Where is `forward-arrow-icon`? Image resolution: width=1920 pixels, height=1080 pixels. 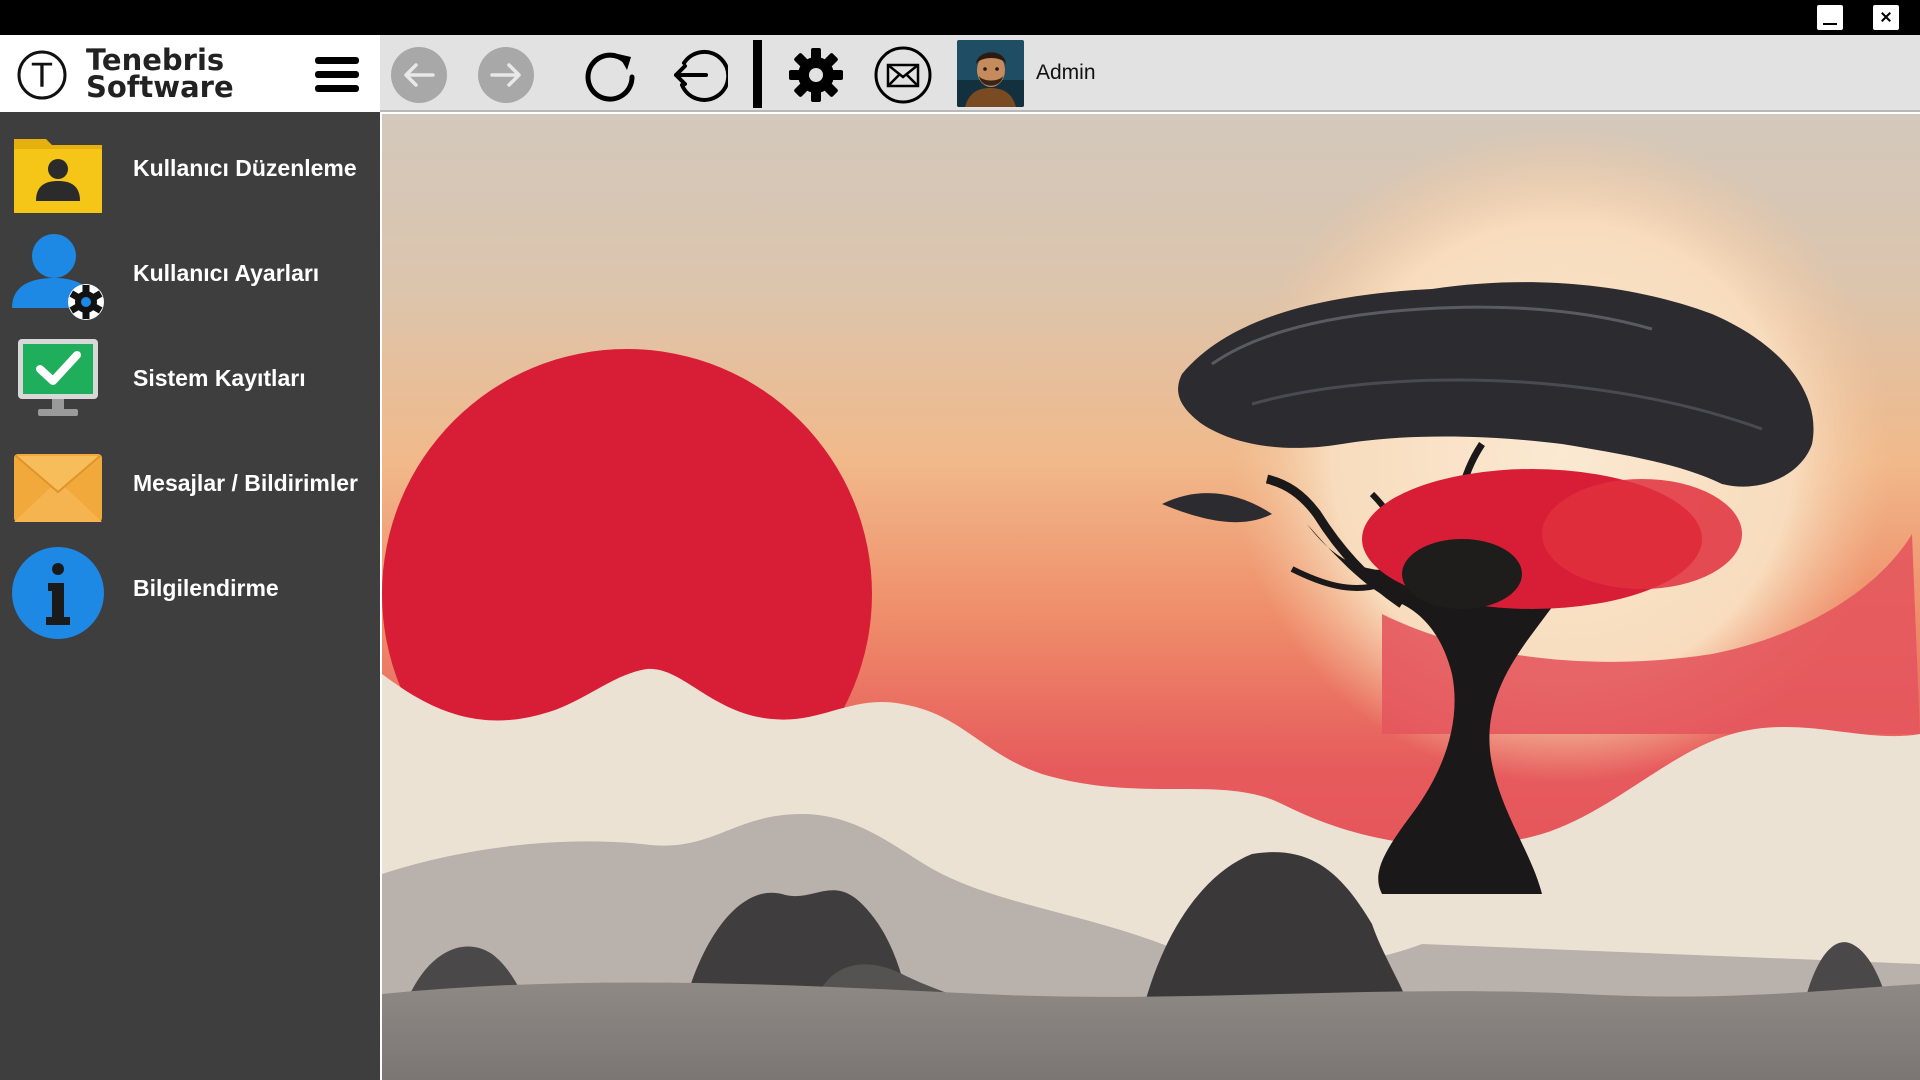 forward-arrow-icon is located at coordinates (506, 75).